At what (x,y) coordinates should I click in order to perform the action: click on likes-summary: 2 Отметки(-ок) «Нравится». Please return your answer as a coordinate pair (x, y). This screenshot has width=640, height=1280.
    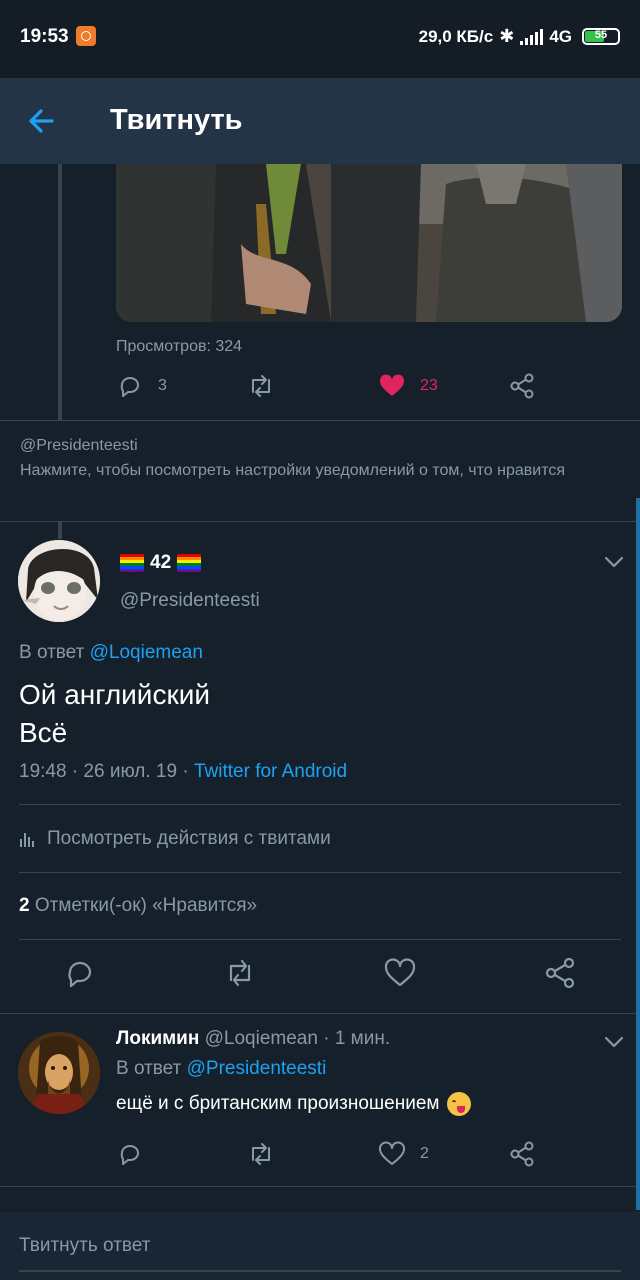
    Looking at the image, I should click on (138, 906).